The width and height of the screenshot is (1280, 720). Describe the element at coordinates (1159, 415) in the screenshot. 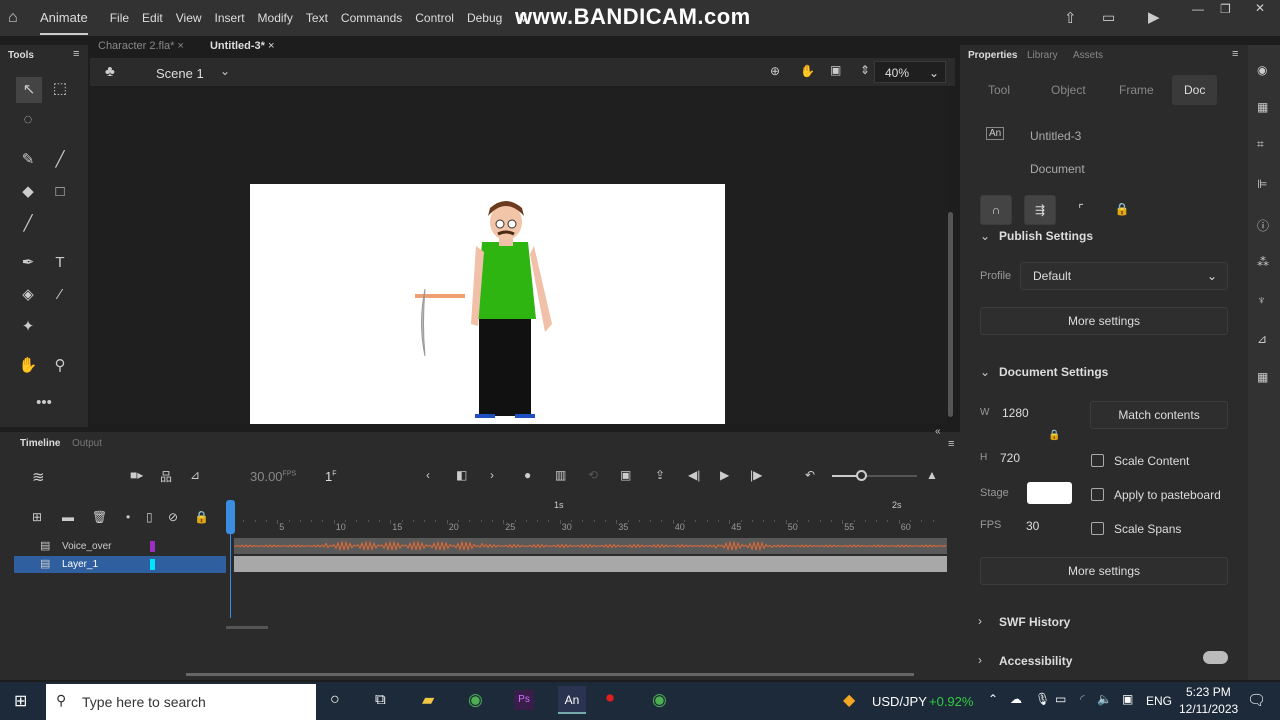

I see `match-contents-button: Match contents` at that location.